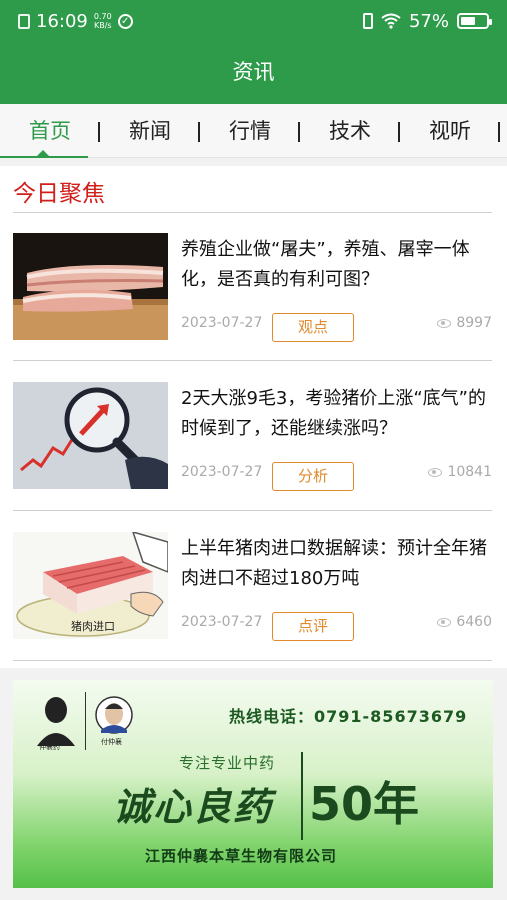  I want to click on category-tabs: 首页 新闻 行情 技术 视听, so click(253, 131).